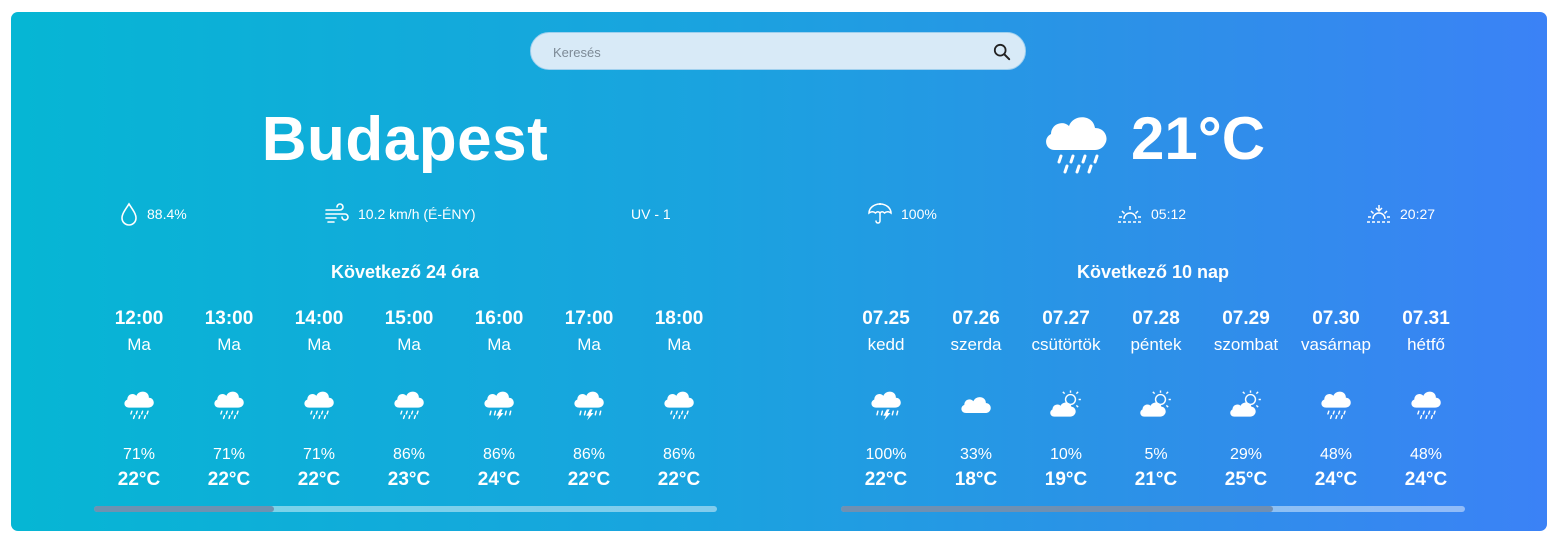  I want to click on hourly-item: 13:00 Ma 71% 22°C, so click(229, 400).